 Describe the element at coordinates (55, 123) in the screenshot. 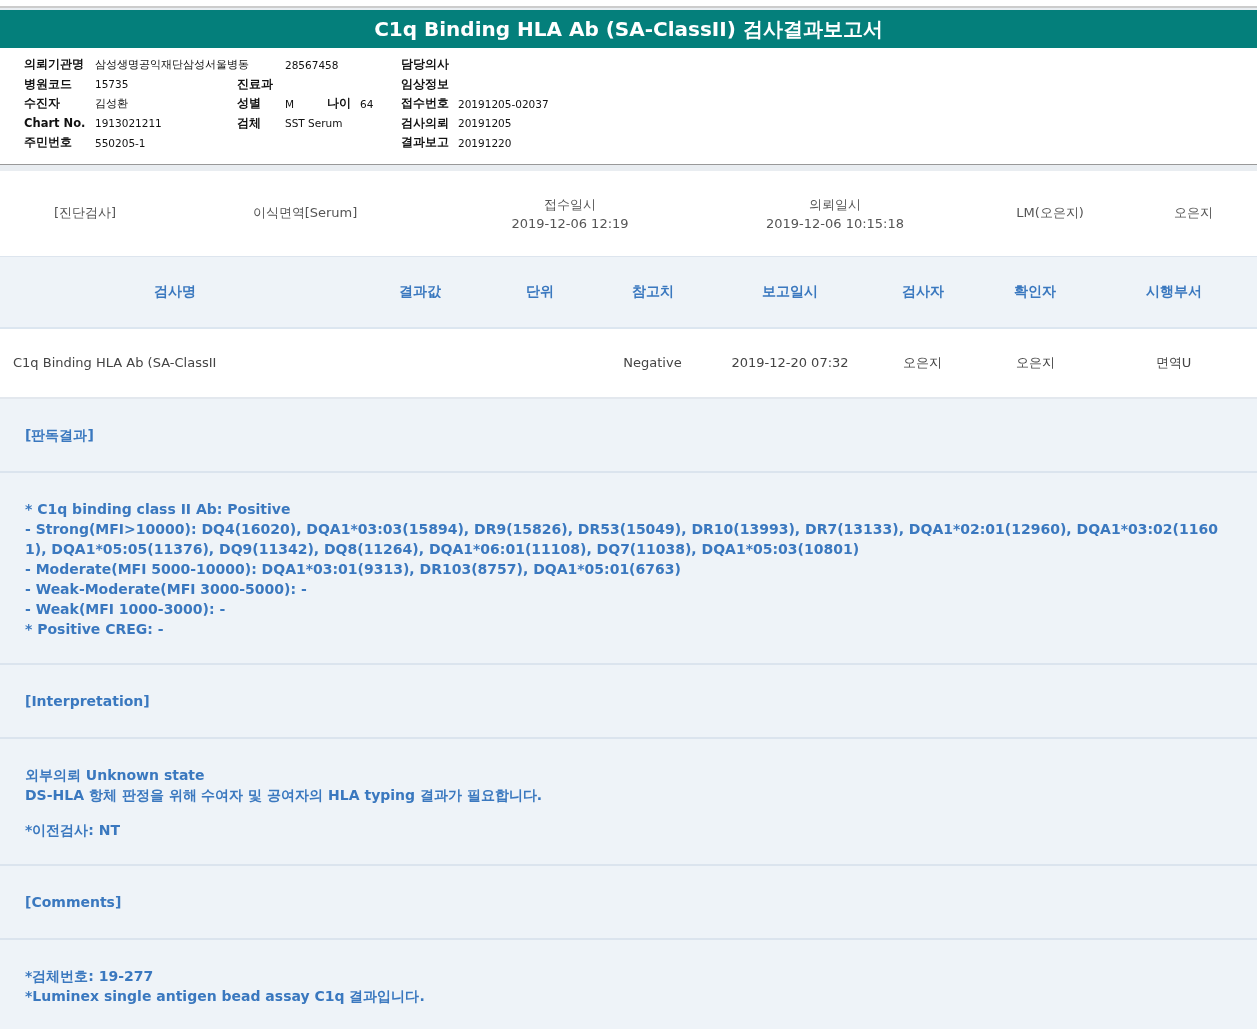

I see `field-label: Chart No.` at that location.